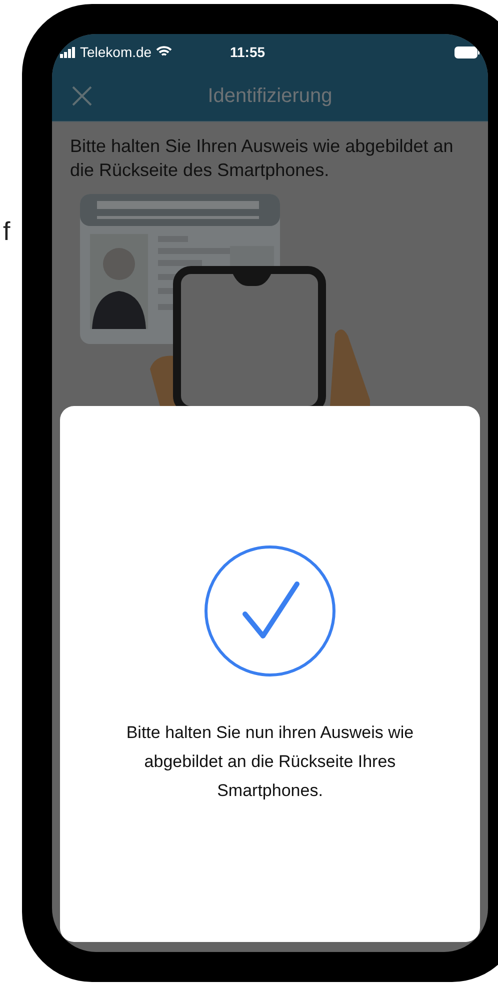  Describe the element at coordinates (270, 96) in the screenshot. I see `screen-title: Identifizierung` at that location.